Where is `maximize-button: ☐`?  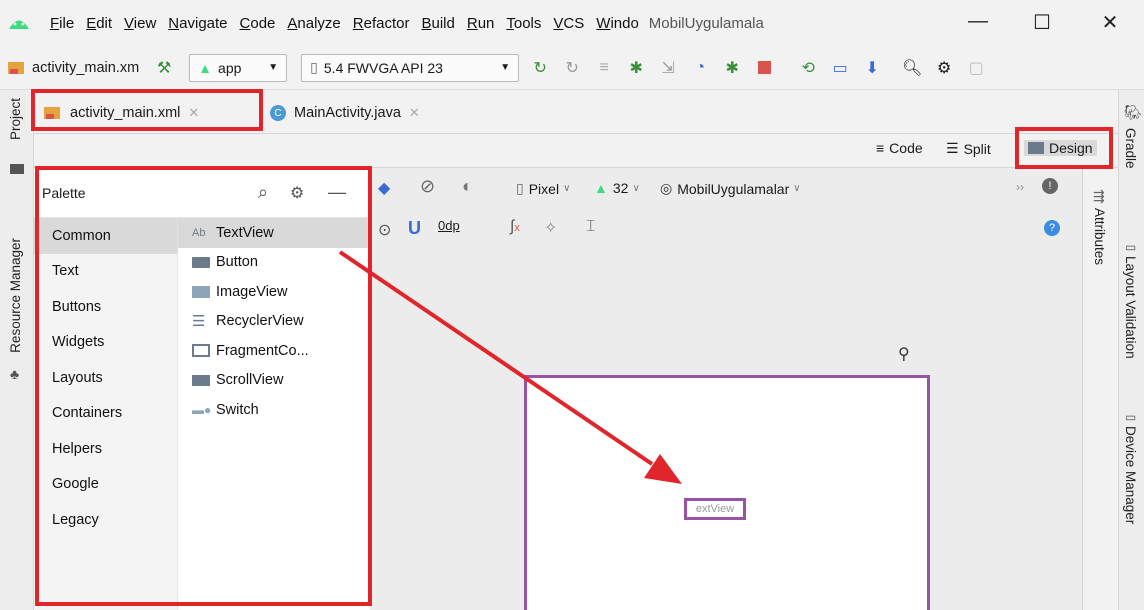
maximize-button: ☐ is located at coordinates (1042, 22).